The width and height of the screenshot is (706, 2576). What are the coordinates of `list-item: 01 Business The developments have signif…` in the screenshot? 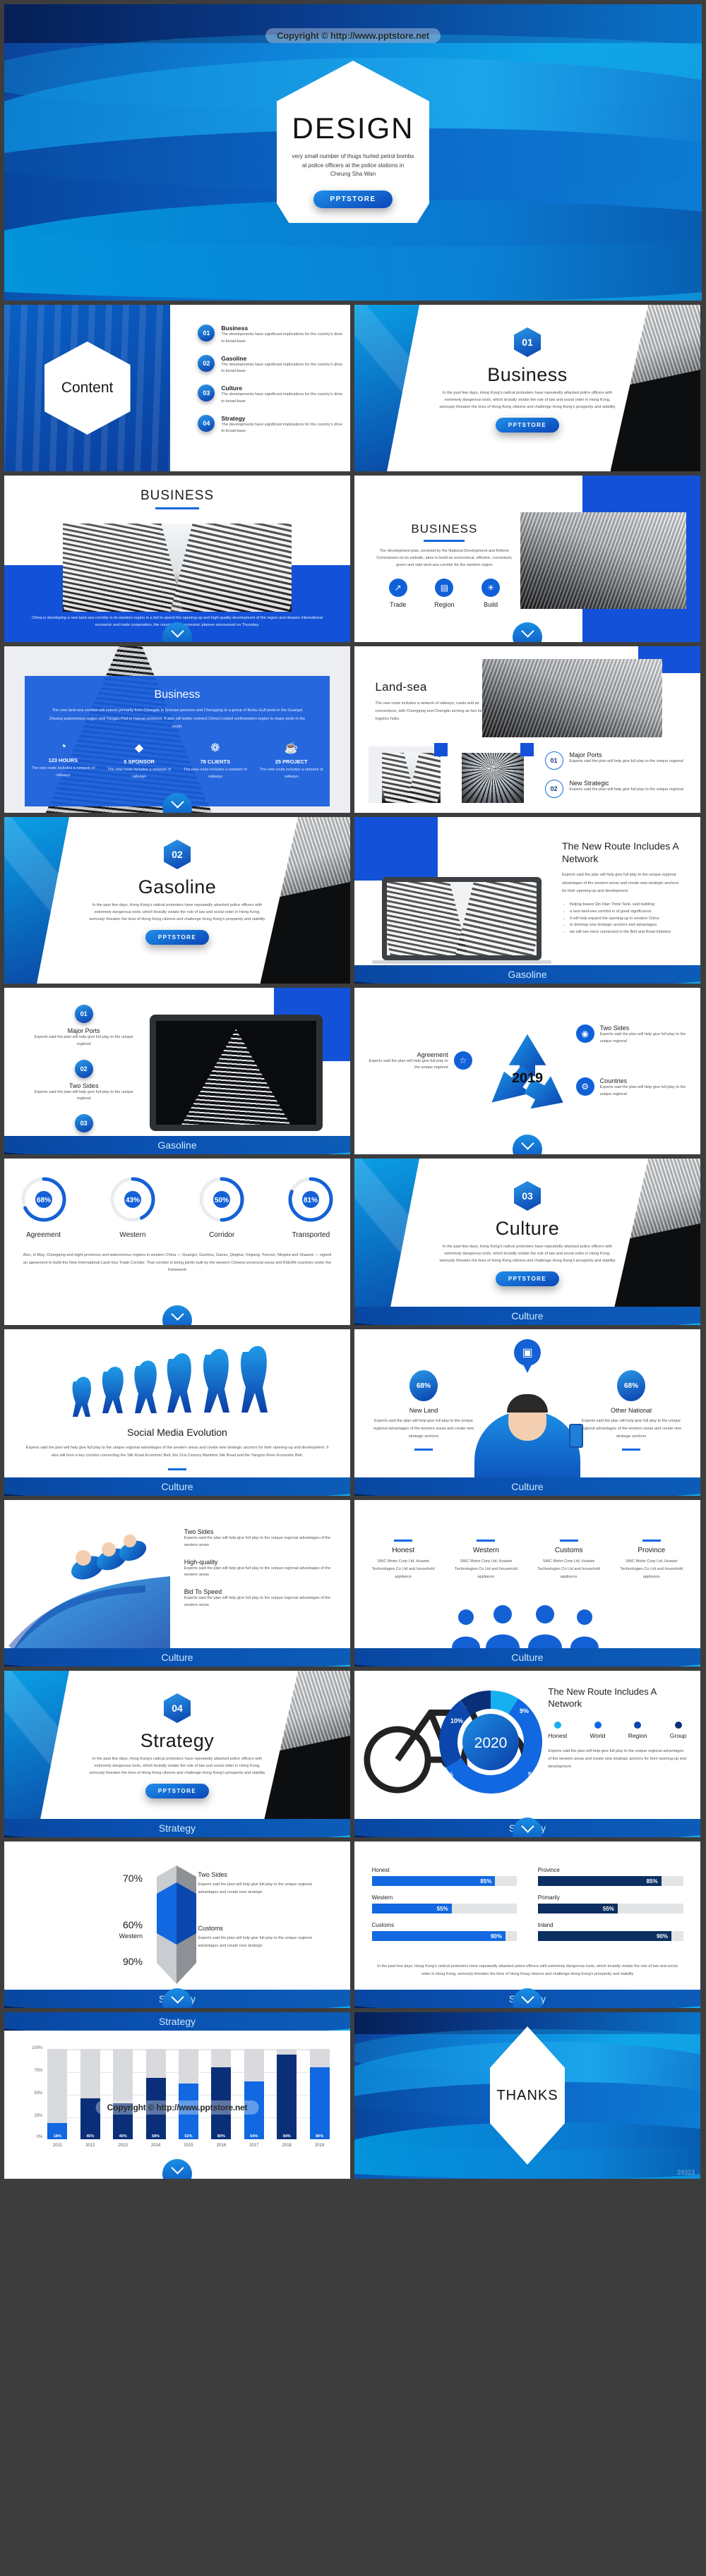 It's located at (271, 335).